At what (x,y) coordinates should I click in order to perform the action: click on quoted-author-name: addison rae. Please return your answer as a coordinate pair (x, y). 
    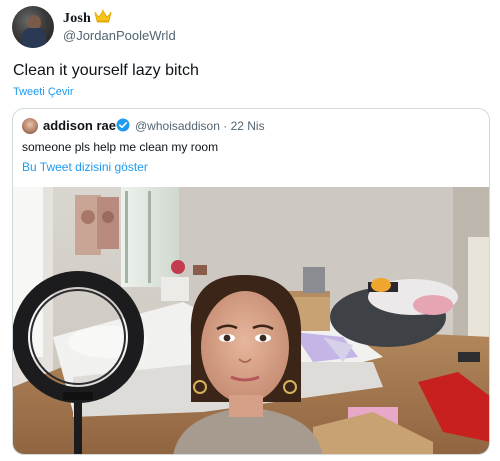
    Looking at the image, I should click on (79, 125).